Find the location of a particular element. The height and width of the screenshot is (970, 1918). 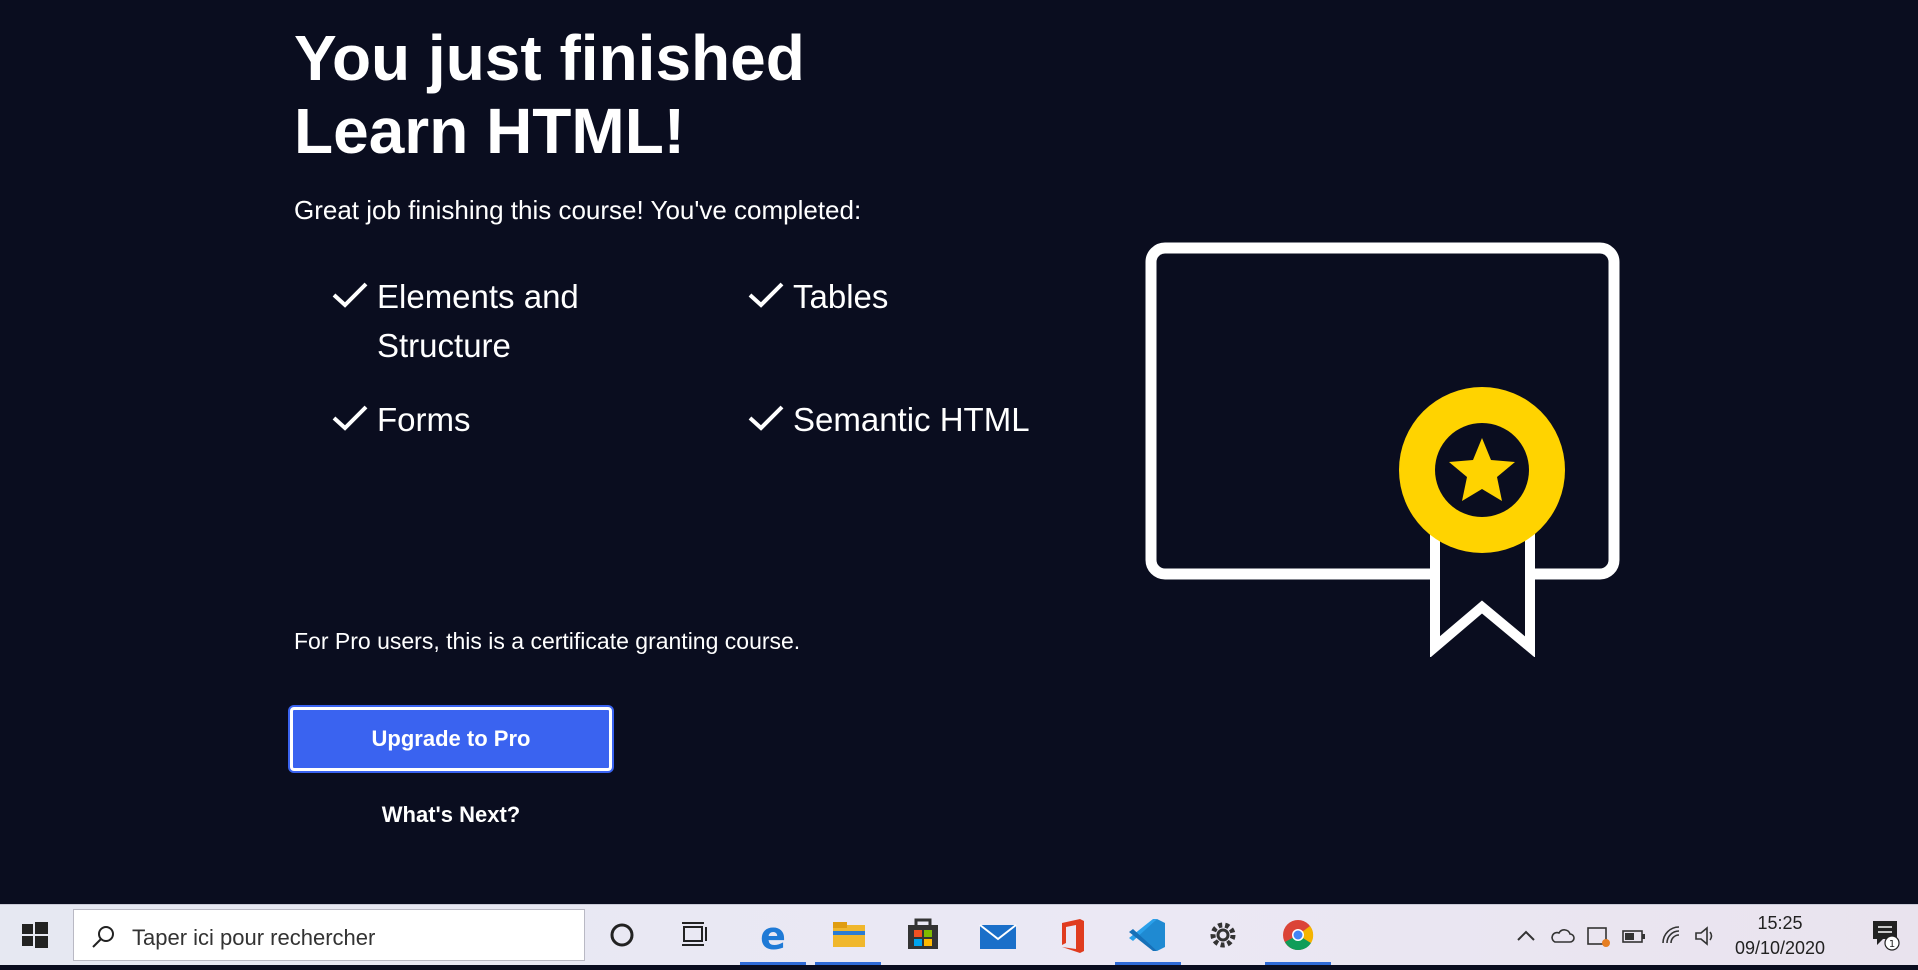

search-placeholder: Taper ici pour rechercher is located at coordinates (254, 937).